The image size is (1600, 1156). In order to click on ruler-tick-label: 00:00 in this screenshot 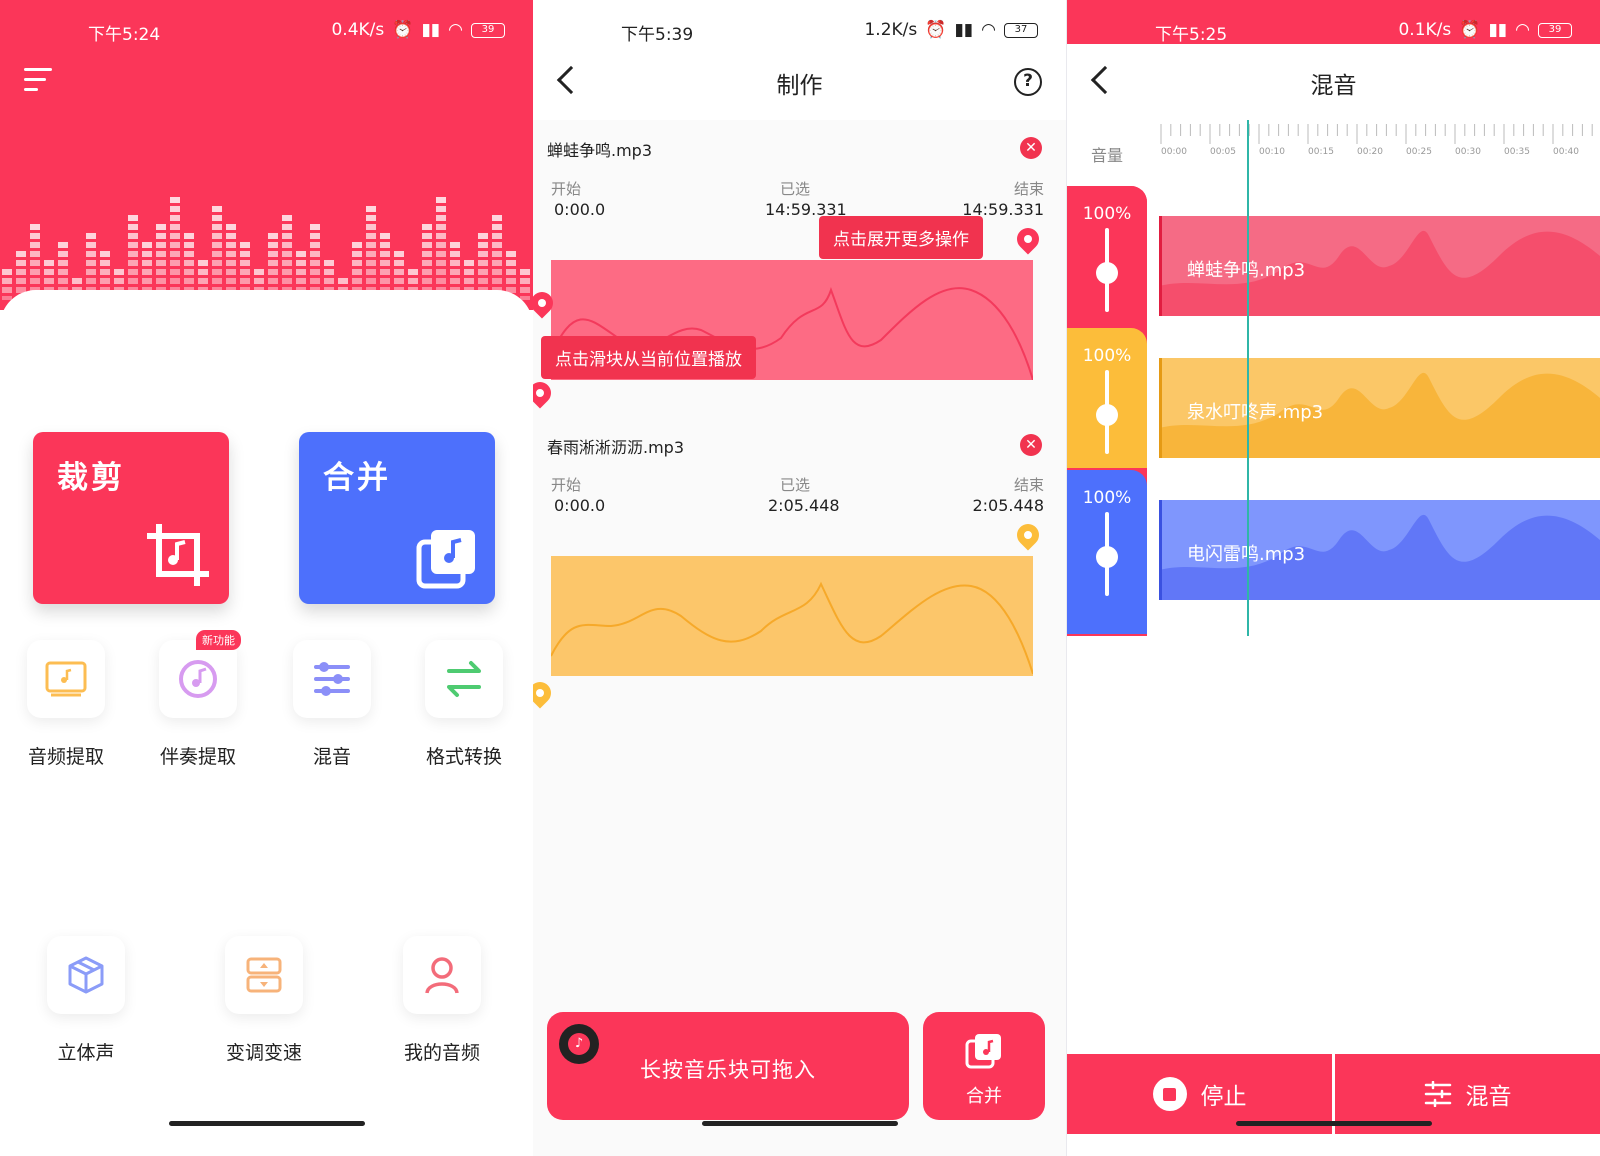, I will do `click(1174, 152)`.